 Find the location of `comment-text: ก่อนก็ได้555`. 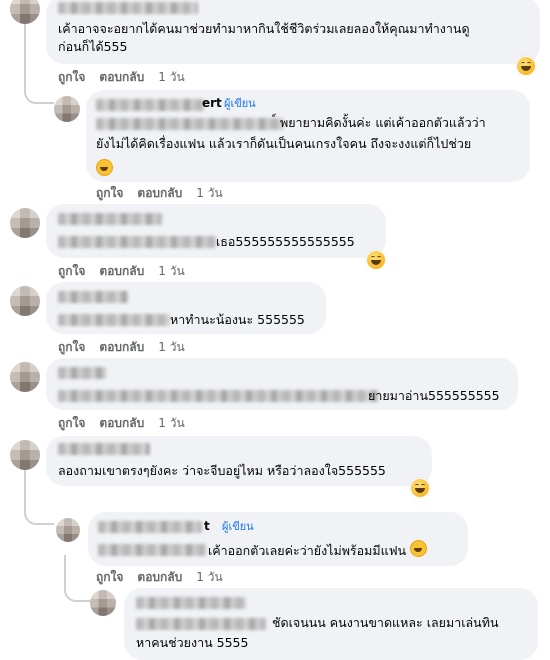

comment-text: ก่อนก็ได้555 is located at coordinates (93, 46).